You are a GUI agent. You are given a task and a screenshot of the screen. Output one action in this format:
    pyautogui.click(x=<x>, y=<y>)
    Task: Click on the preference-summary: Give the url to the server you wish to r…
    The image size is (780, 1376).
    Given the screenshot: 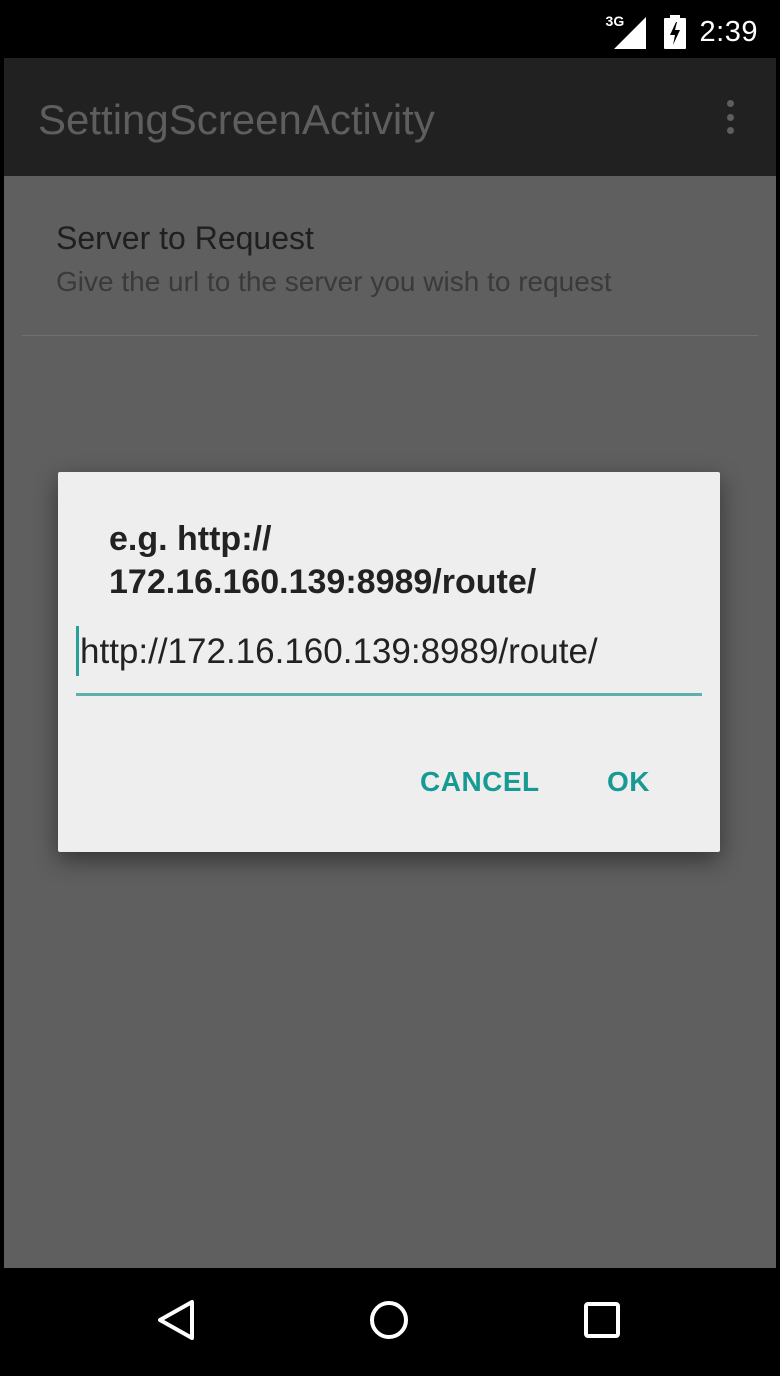 What is the action you would take?
    pyautogui.click(x=334, y=281)
    